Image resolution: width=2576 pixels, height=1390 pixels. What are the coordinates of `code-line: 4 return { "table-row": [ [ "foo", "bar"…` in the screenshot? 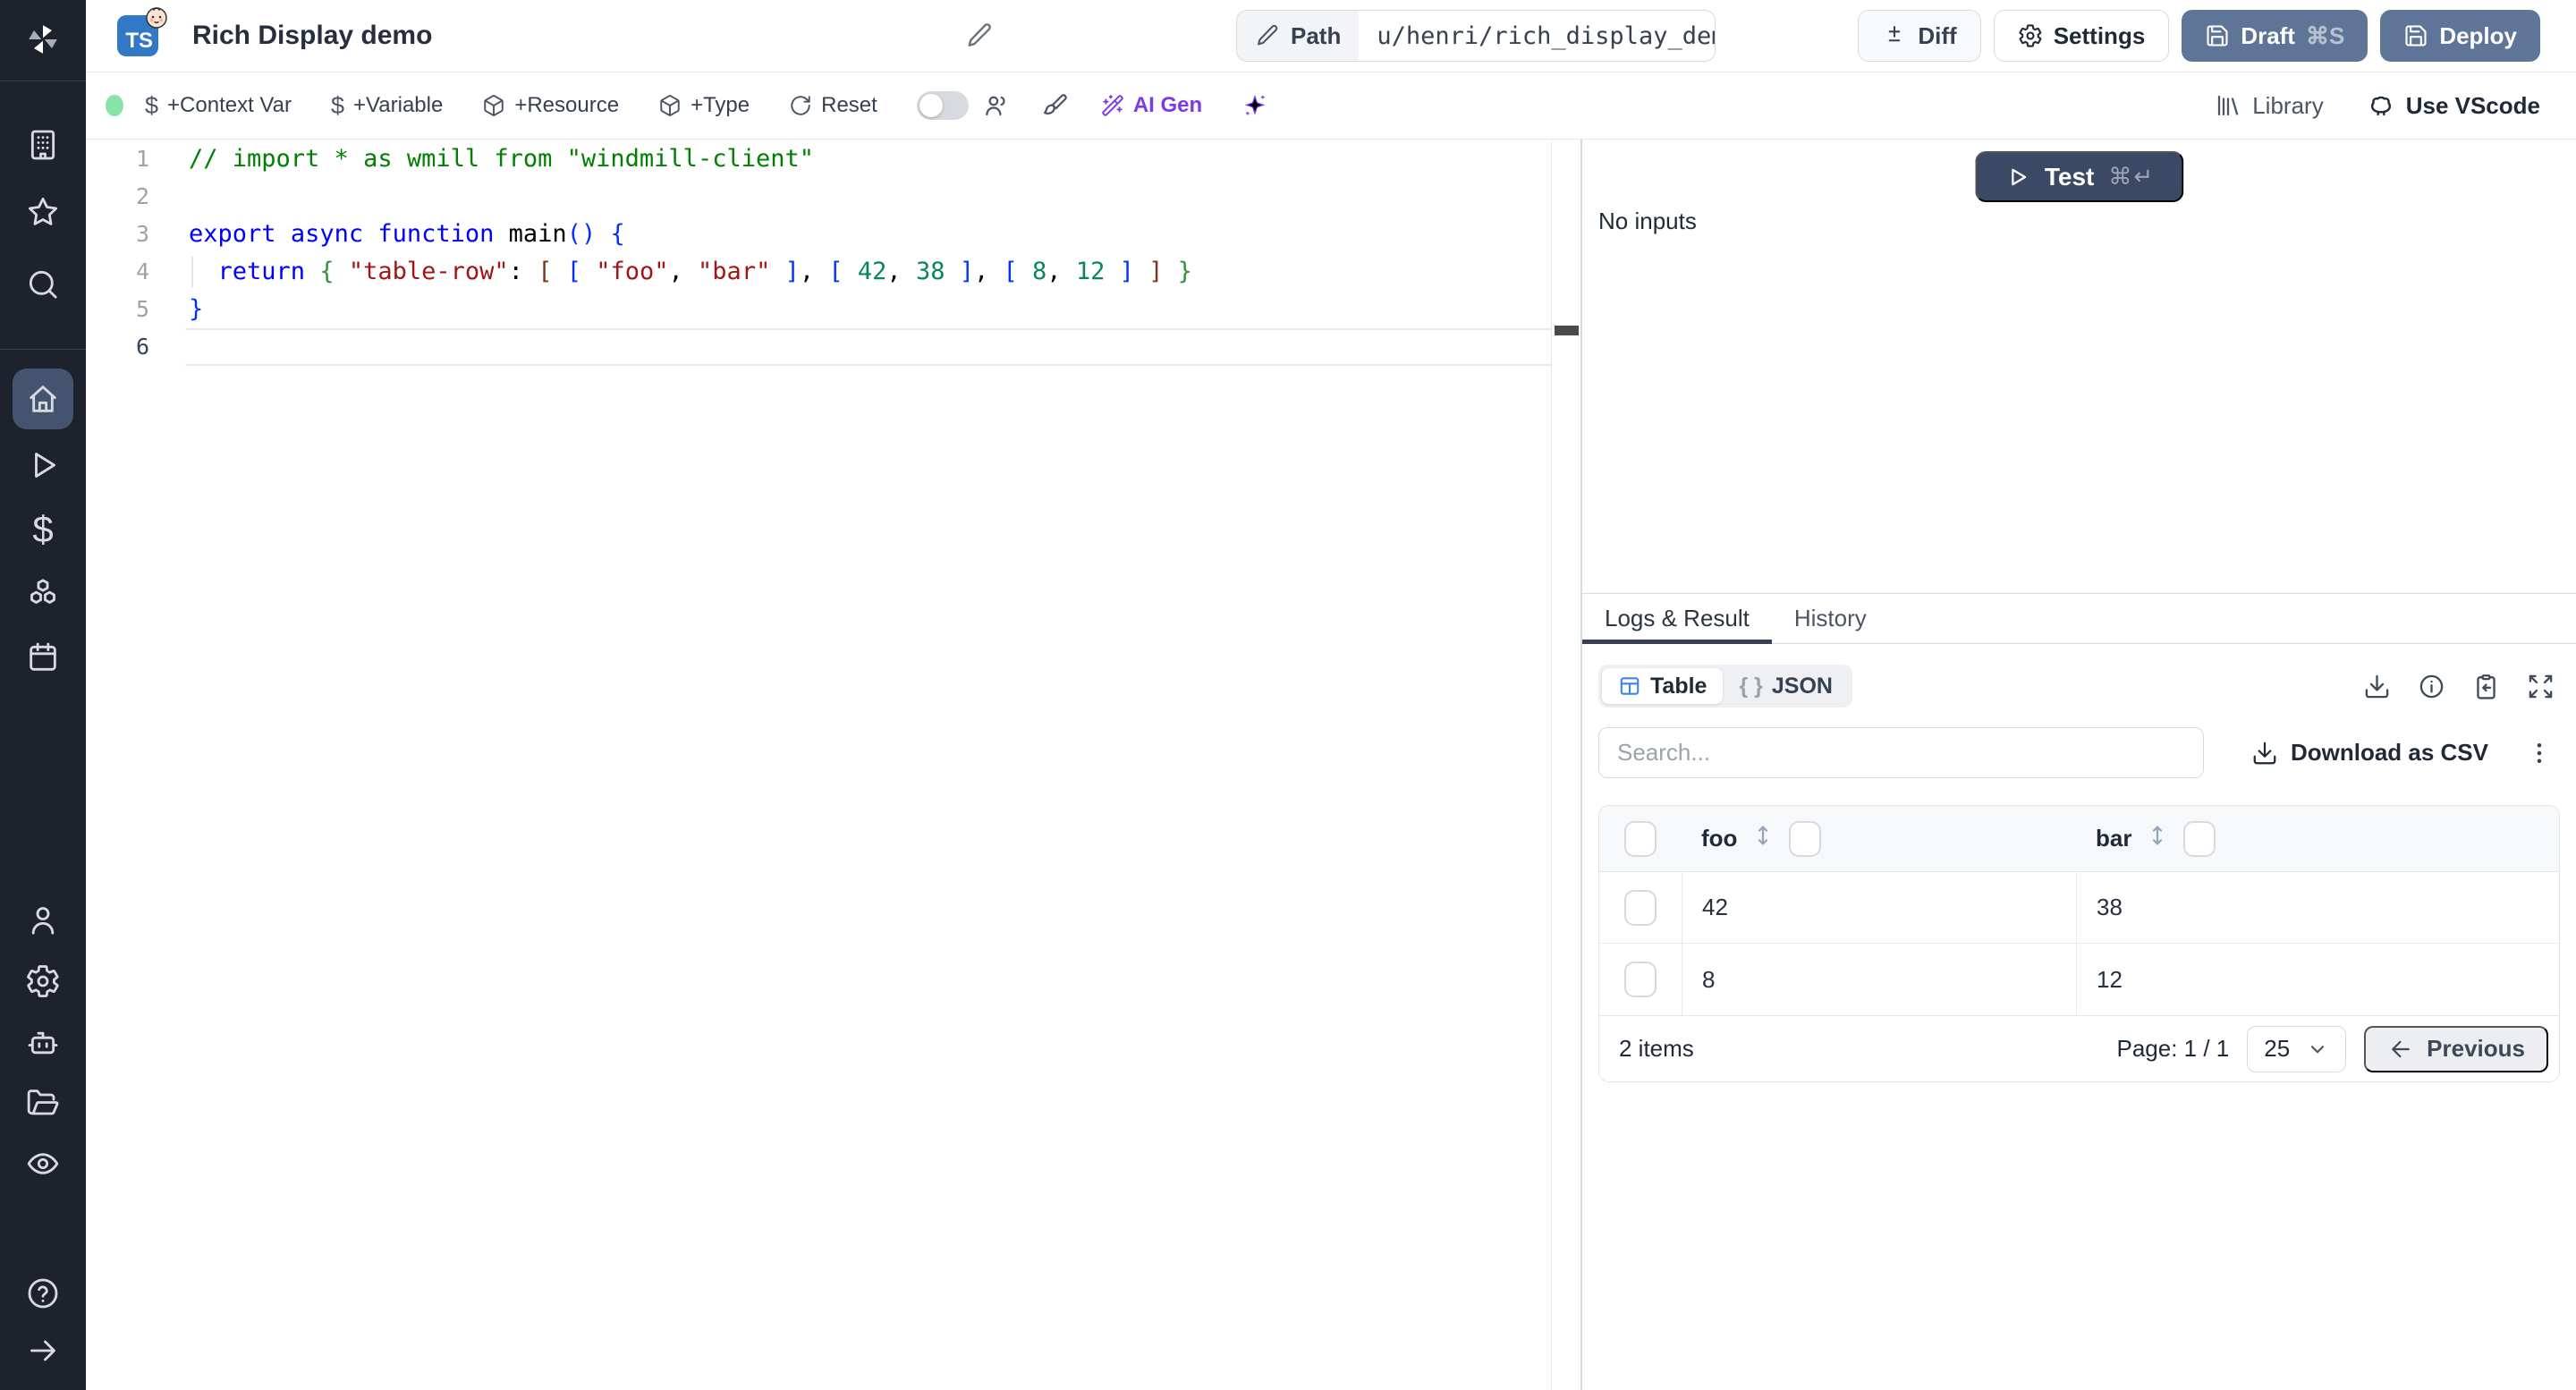 It's located at (833, 272).